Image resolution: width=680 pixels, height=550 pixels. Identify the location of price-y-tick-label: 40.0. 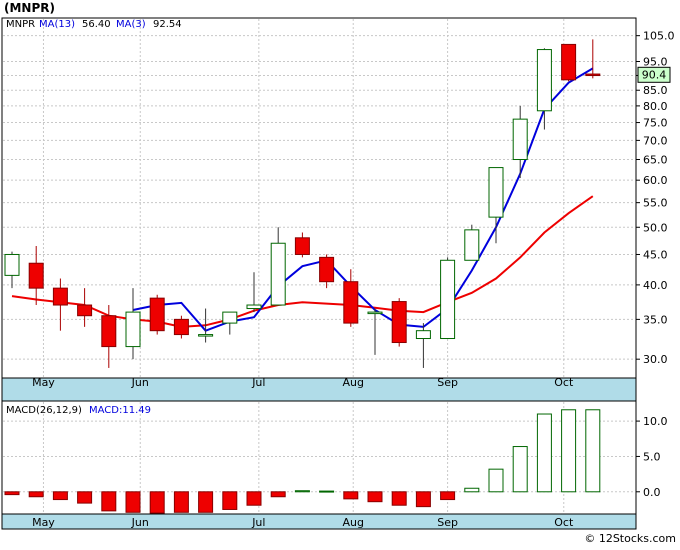
(655, 285).